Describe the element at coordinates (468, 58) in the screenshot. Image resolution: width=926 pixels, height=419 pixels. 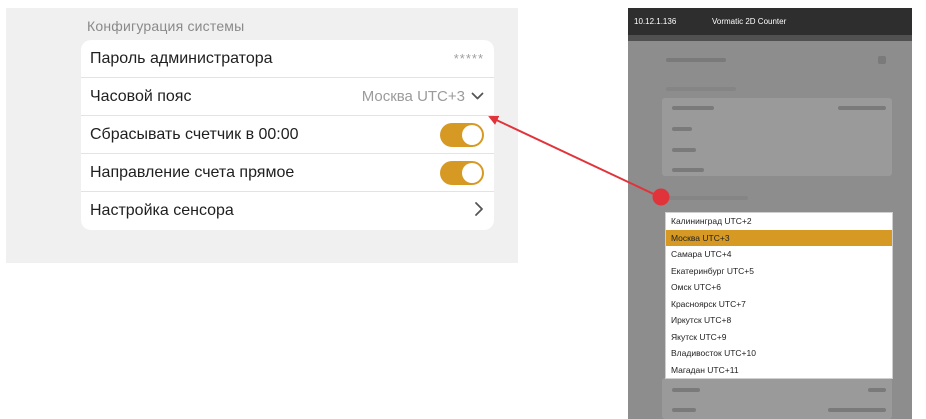
I see `admin-password-value: *****` at that location.